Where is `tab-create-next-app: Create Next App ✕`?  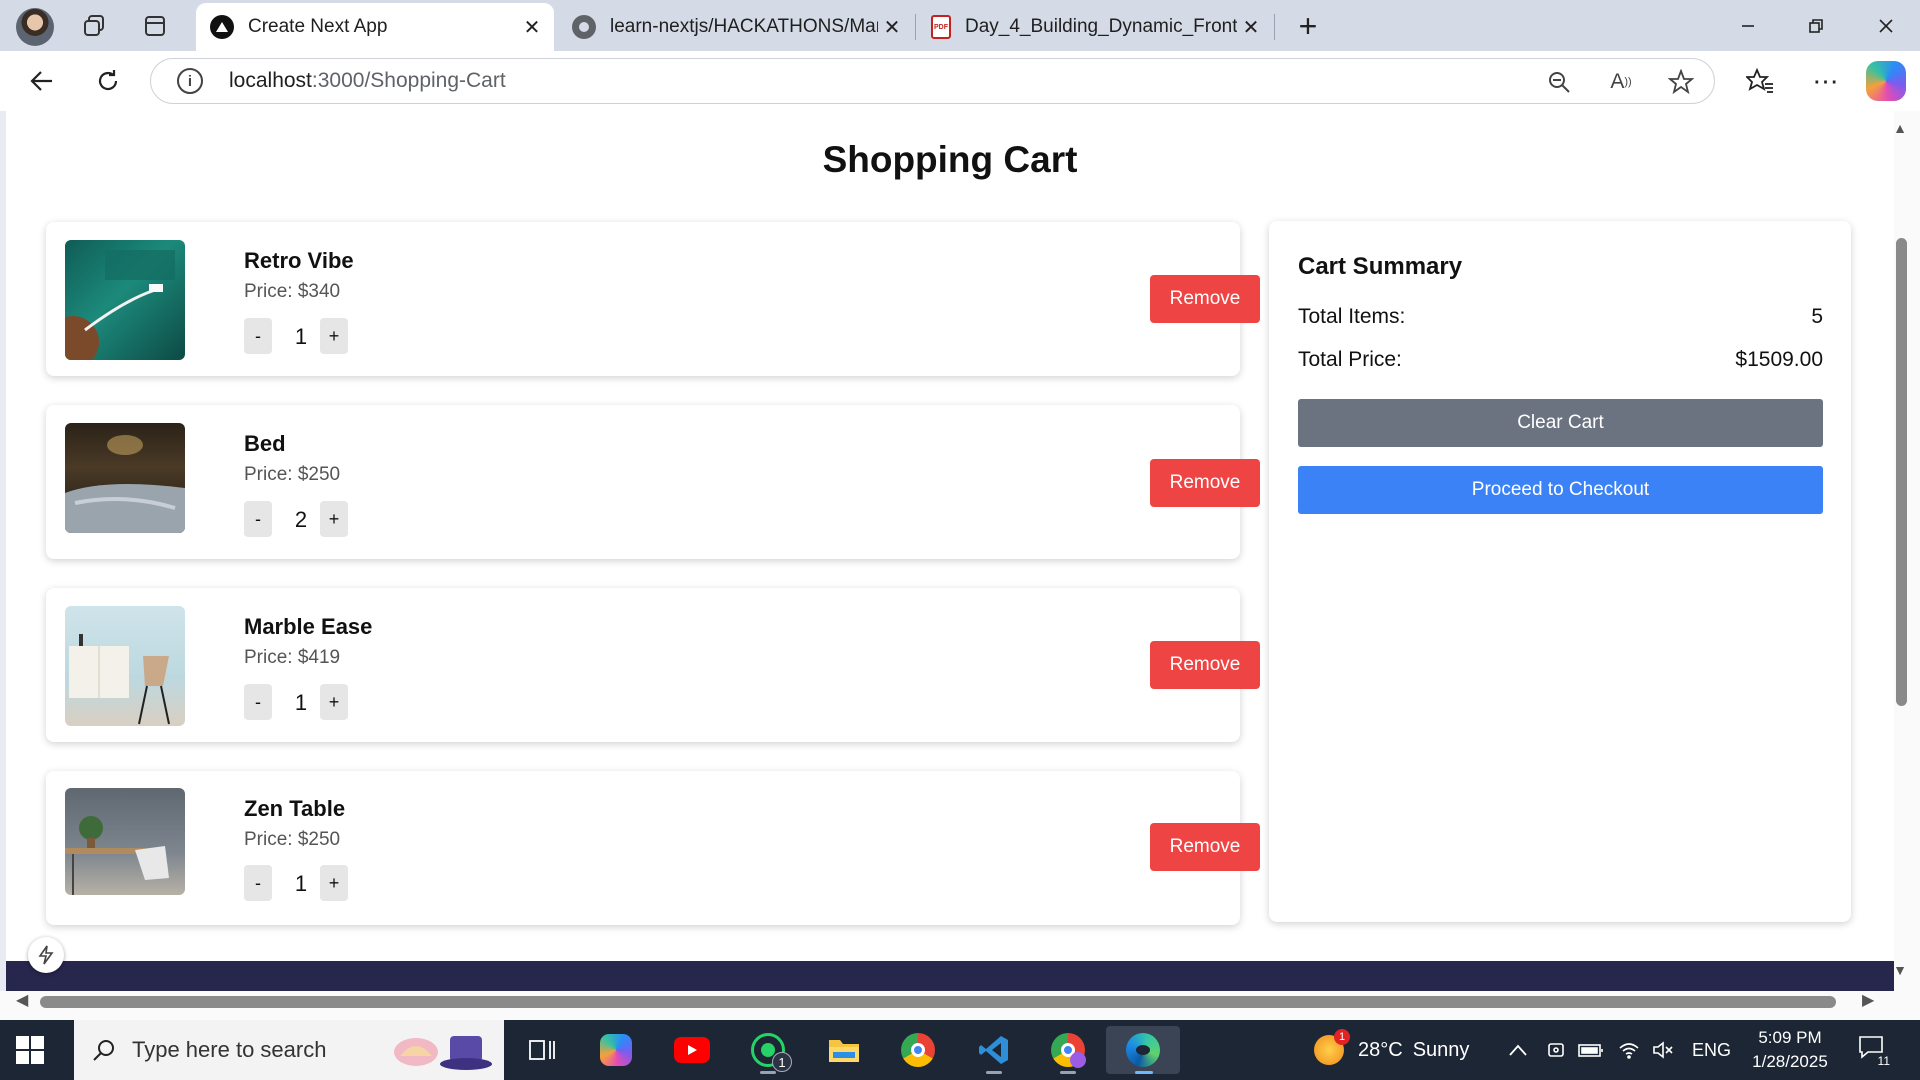 tab-create-next-app: Create Next App ✕ is located at coordinates (375, 27).